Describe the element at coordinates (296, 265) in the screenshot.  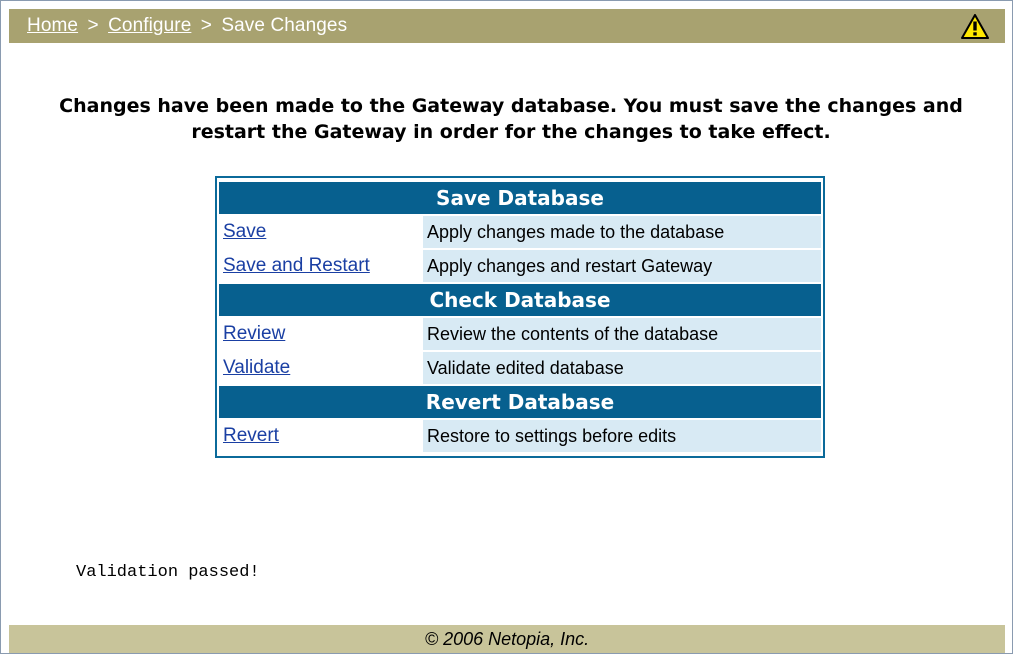
I see `save-and-restart-link: Save and Restart` at that location.